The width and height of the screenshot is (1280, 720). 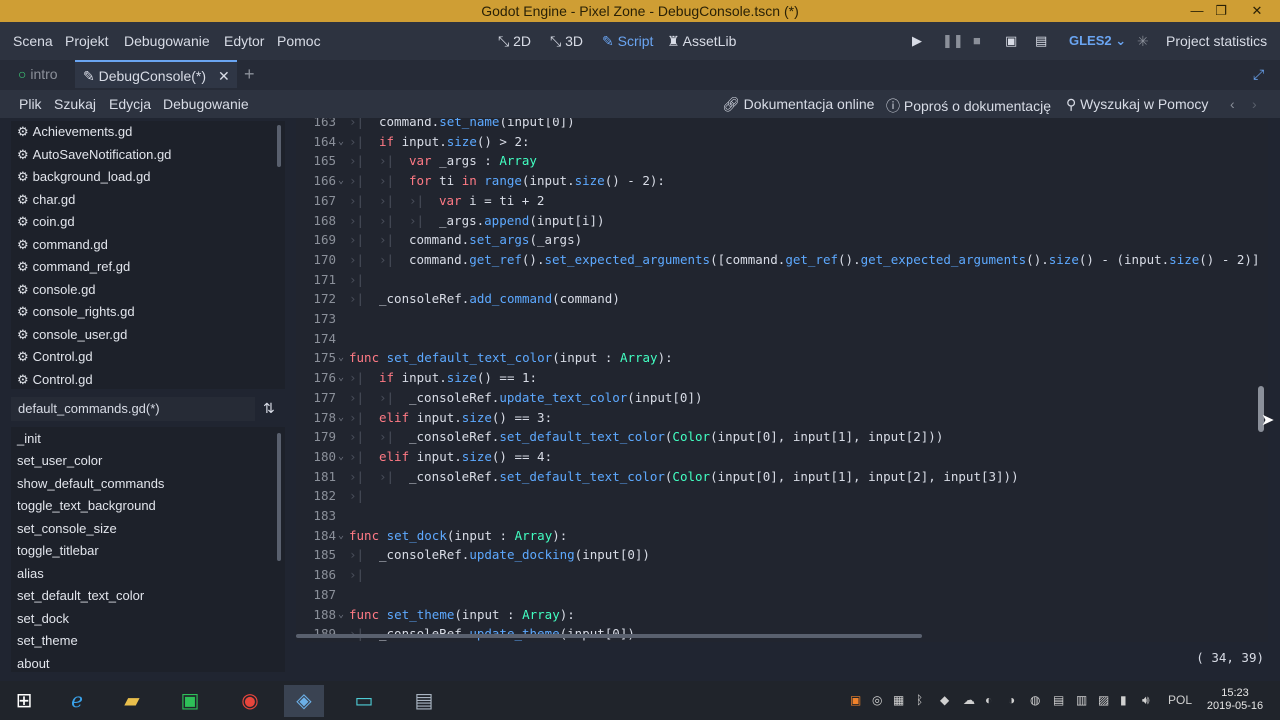 I want to click on list-item: _init, so click(x=29, y=438).